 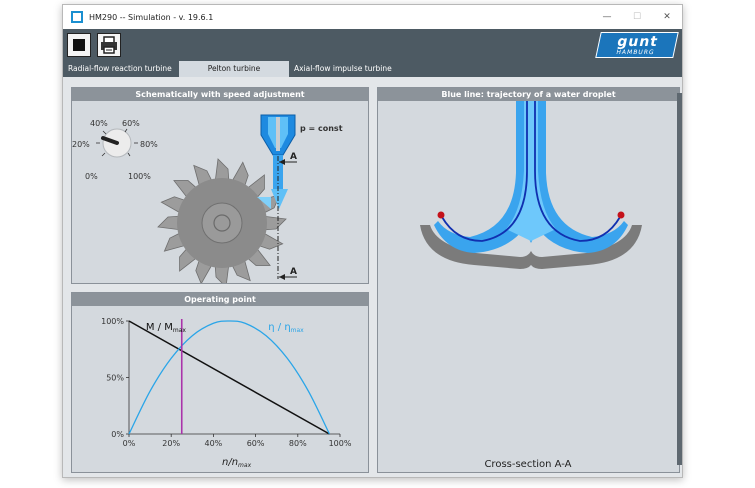 I want to click on stop-icon, so click(x=79, y=45).